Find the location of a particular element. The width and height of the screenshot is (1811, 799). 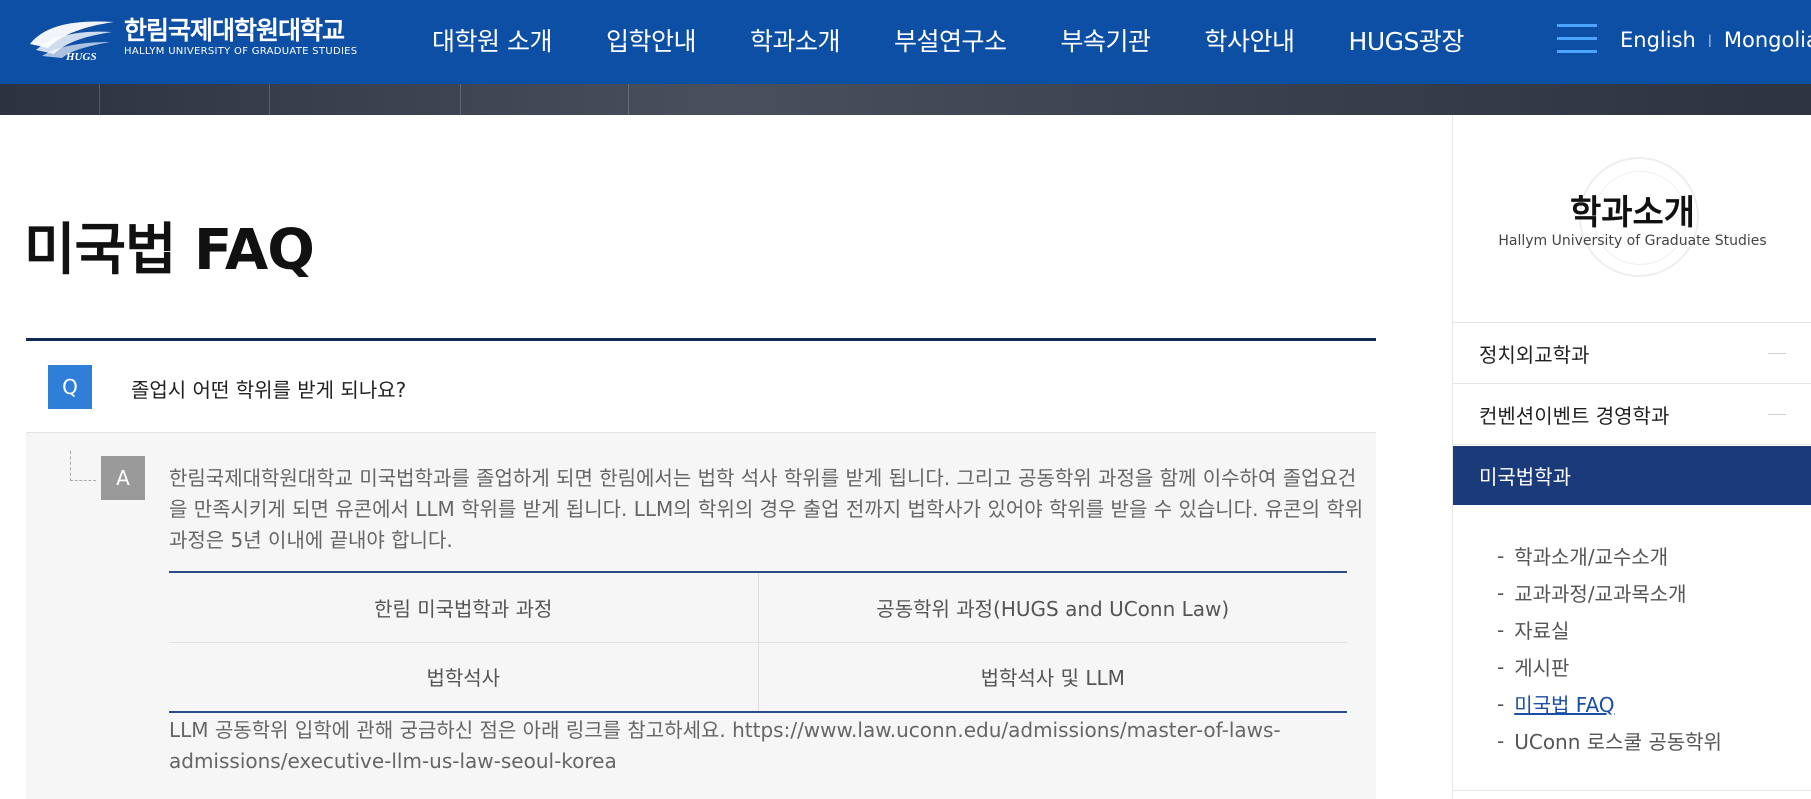

answer-badge: A is located at coordinates (123, 478).